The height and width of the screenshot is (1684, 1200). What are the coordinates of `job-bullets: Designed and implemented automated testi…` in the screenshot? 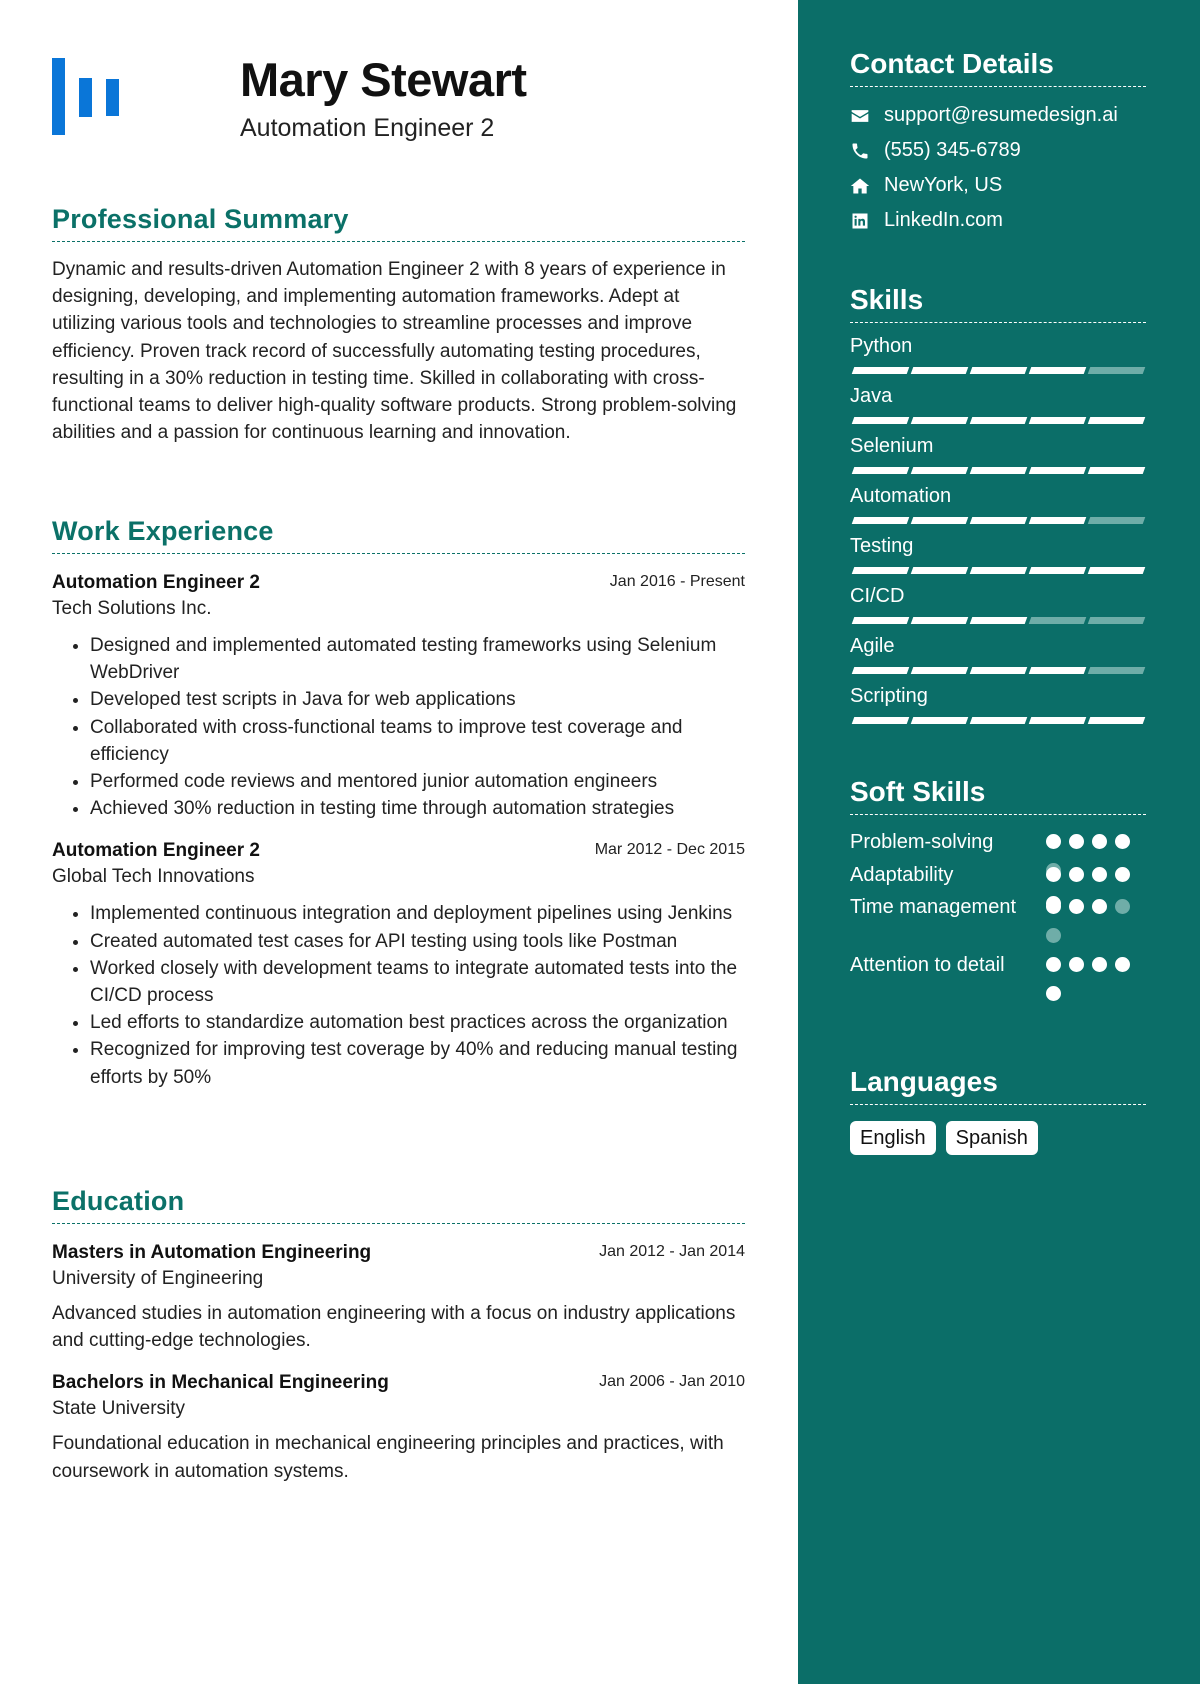 It's located at (398, 727).